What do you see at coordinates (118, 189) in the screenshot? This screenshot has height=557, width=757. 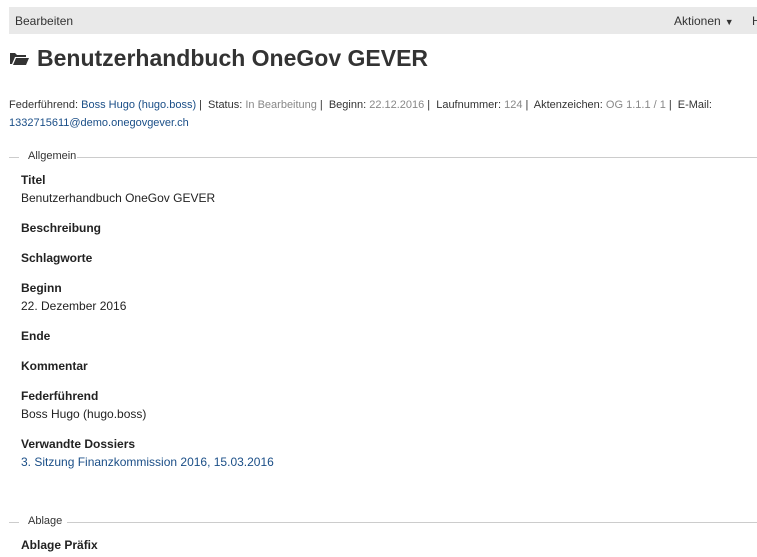 I see `field-title: Titel Benutzerhandbuch OneGov GEVER` at bounding box center [118, 189].